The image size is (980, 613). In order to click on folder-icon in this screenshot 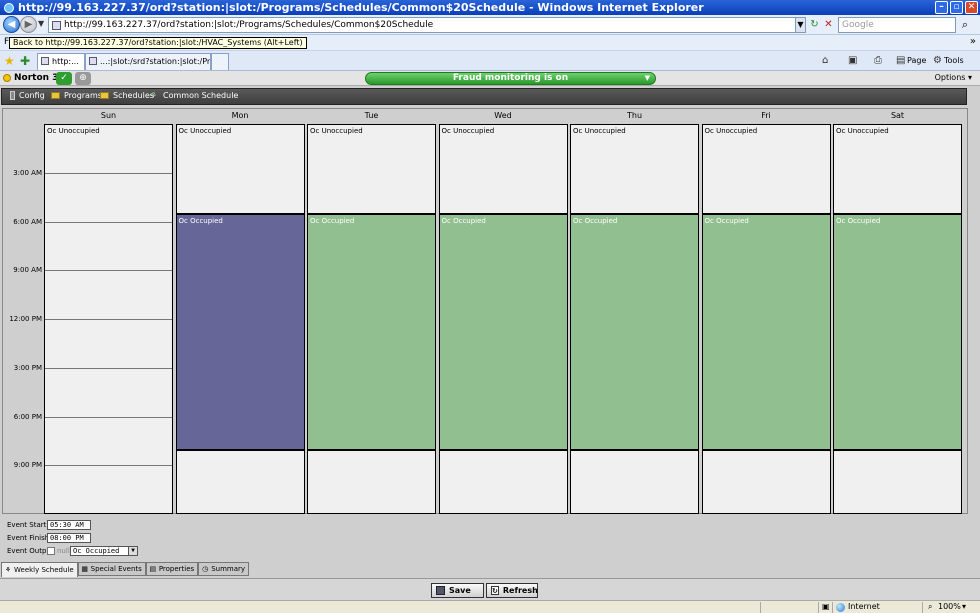, I will do `click(104, 95)`.